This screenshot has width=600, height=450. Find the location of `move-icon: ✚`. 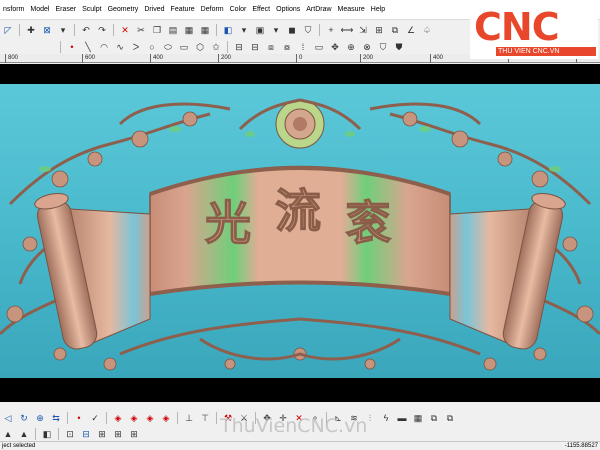

move-icon: ✚ is located at coordinates (31, 30).